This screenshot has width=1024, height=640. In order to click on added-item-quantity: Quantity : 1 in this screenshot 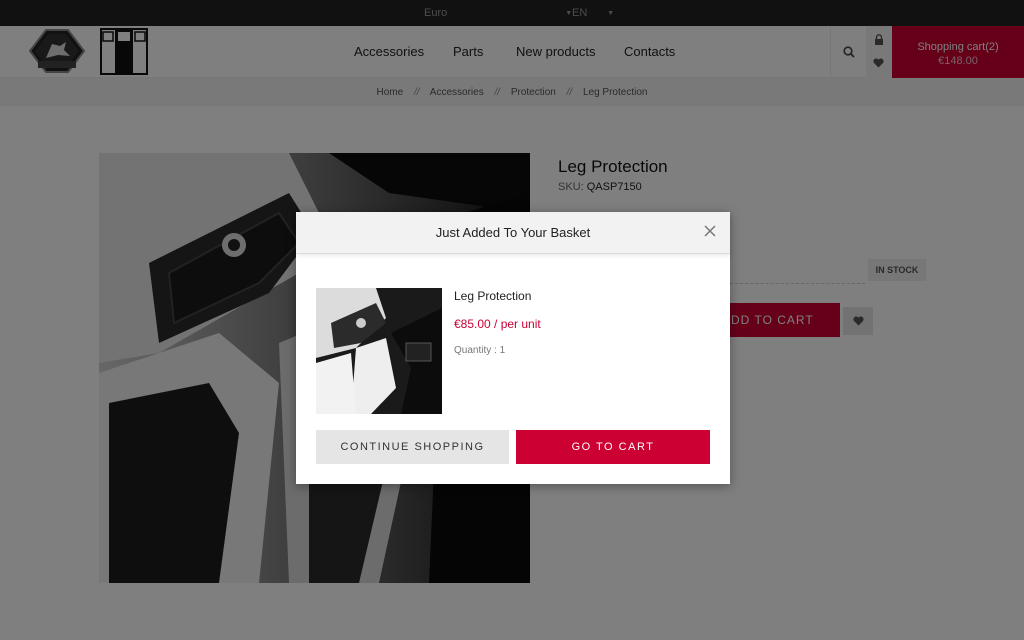, I will do `click(480, 350)`.